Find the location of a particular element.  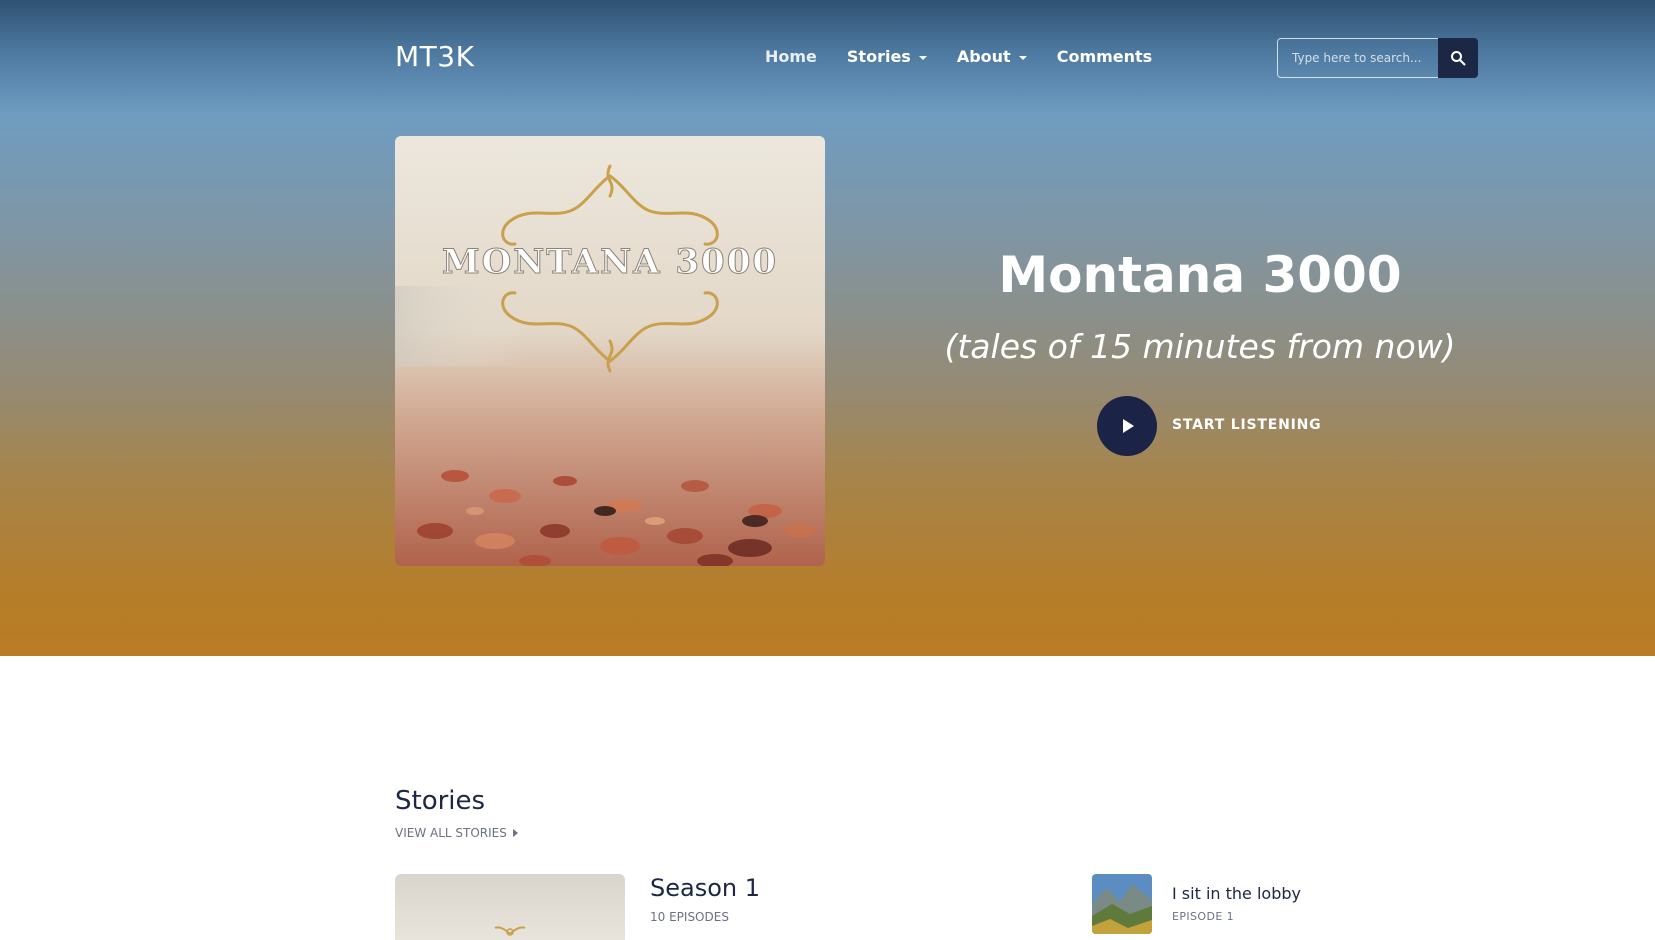

nav-item-stories: Stories is located at coordinates (887, 56).